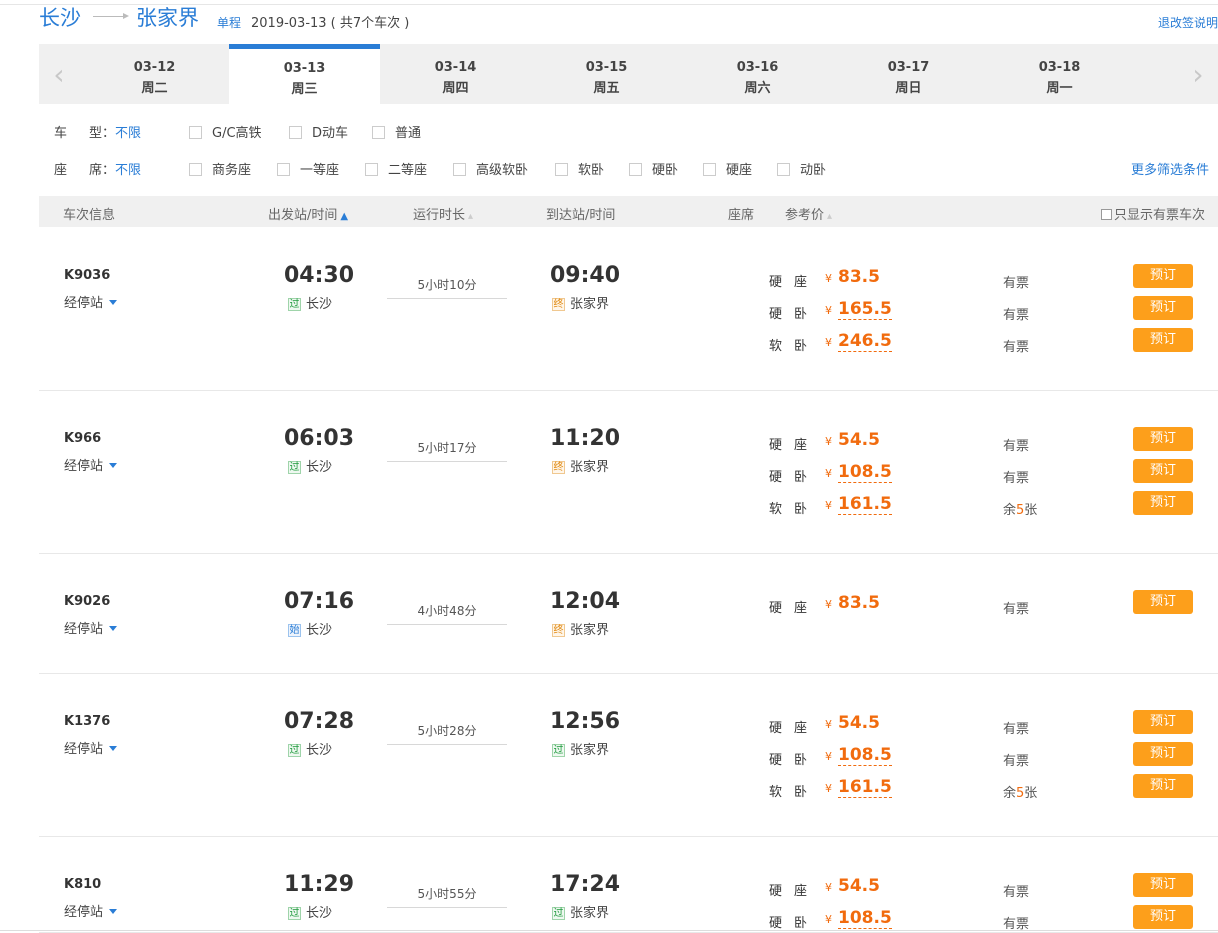 This screenshot has width=1218, height=933. I want to click on date-tab: 03-15 周五, so click(606, 74).